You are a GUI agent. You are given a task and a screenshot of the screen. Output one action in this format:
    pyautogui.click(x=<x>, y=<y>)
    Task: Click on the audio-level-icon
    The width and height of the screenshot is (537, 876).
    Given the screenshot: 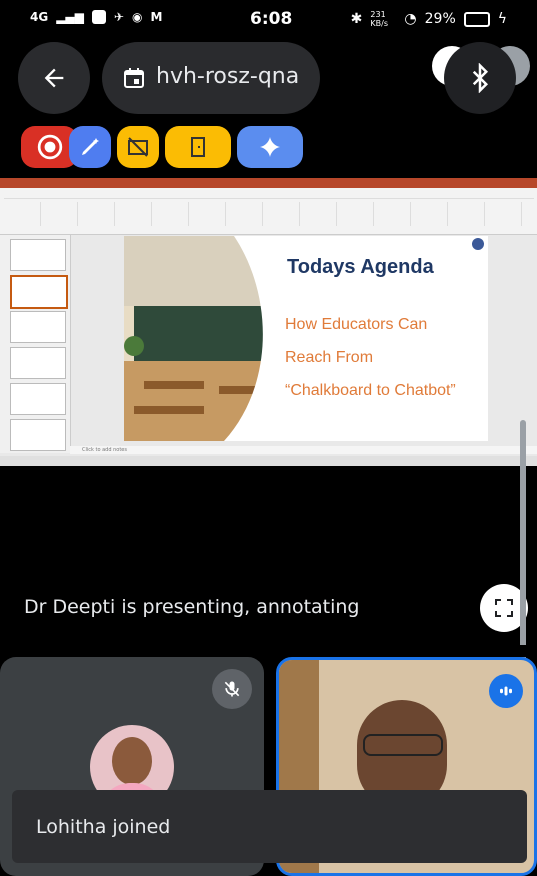 What is the action you would take?
    pyautogui.click(x=506, y=691)
    